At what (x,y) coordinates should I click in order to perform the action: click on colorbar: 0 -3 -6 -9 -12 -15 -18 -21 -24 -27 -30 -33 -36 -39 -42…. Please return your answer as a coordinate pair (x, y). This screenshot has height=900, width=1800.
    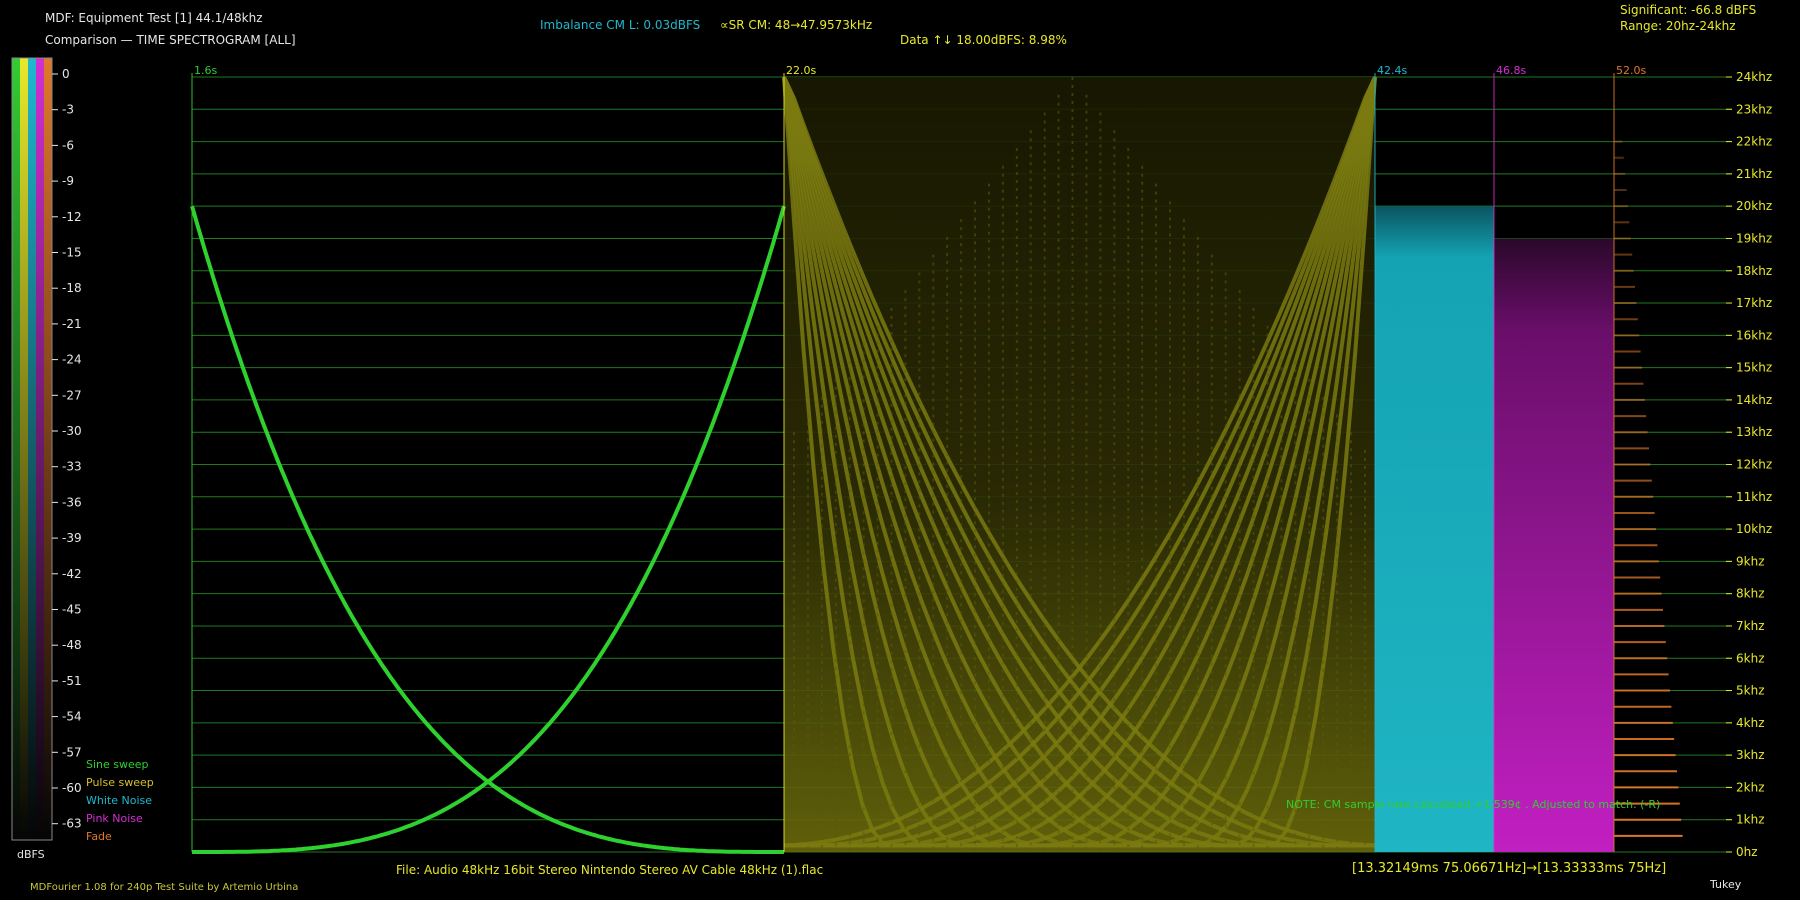
    Looking at the image, I should click on (46, 449).